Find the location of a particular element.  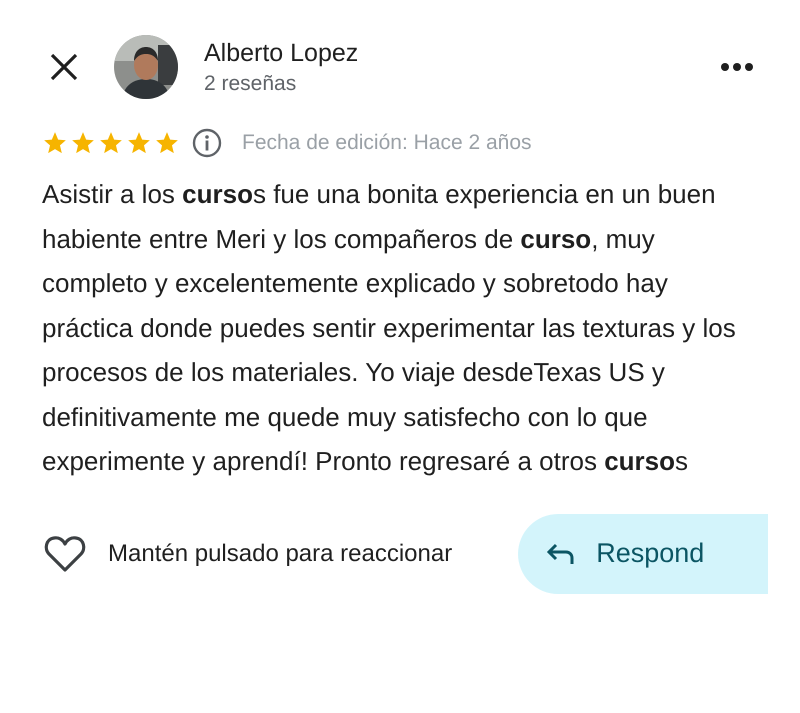

reply-button: Respond is located at coordinates (643, 554).